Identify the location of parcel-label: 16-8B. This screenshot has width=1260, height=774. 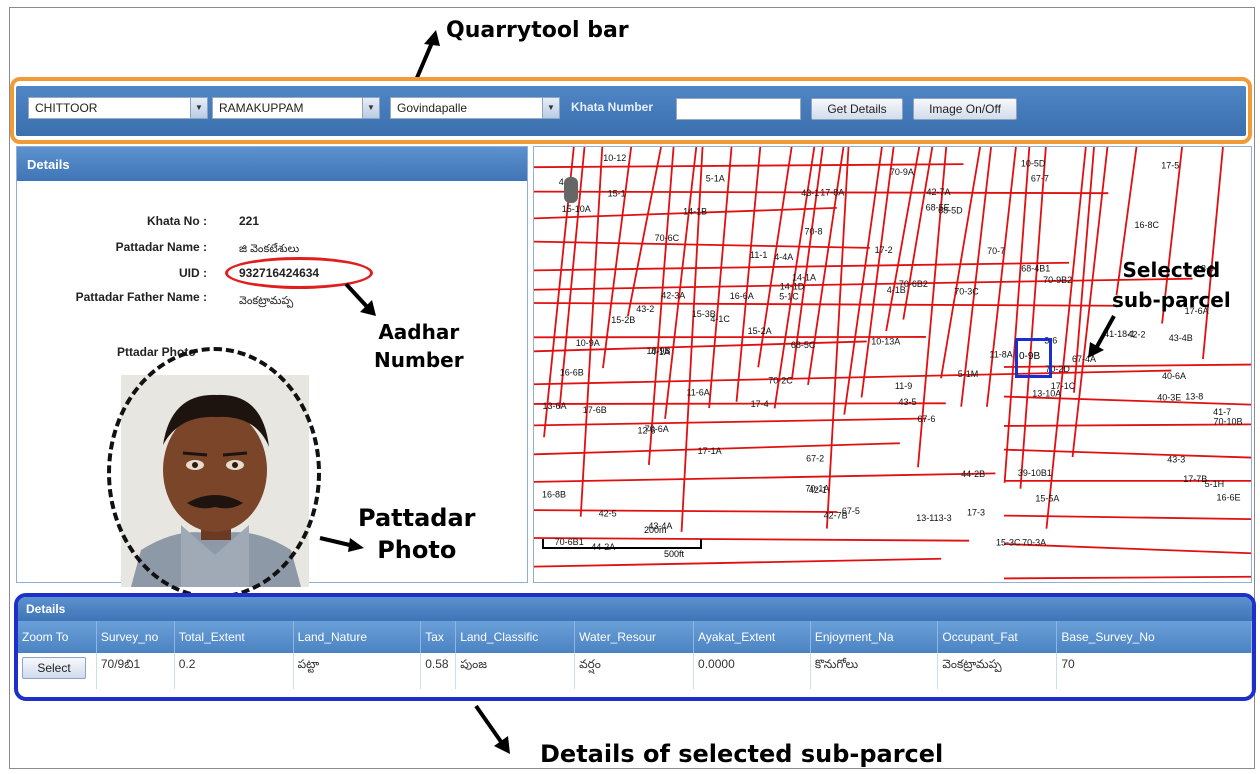
(554, 495).